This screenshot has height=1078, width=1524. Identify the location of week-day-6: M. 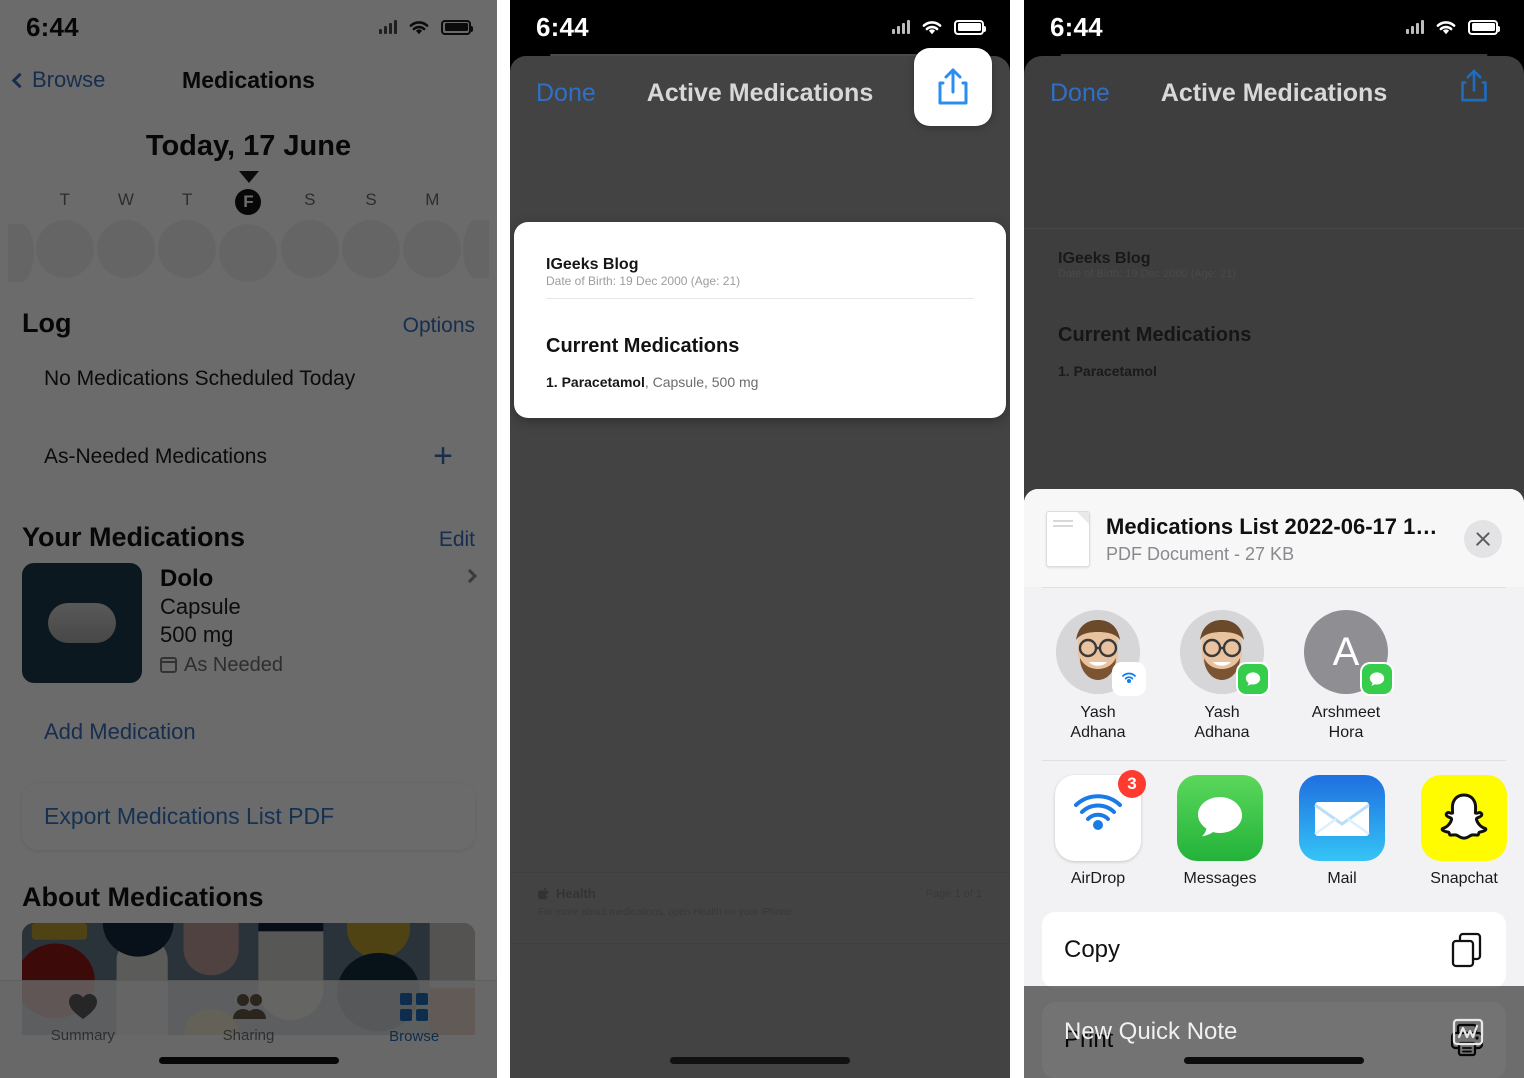
(432, 233).